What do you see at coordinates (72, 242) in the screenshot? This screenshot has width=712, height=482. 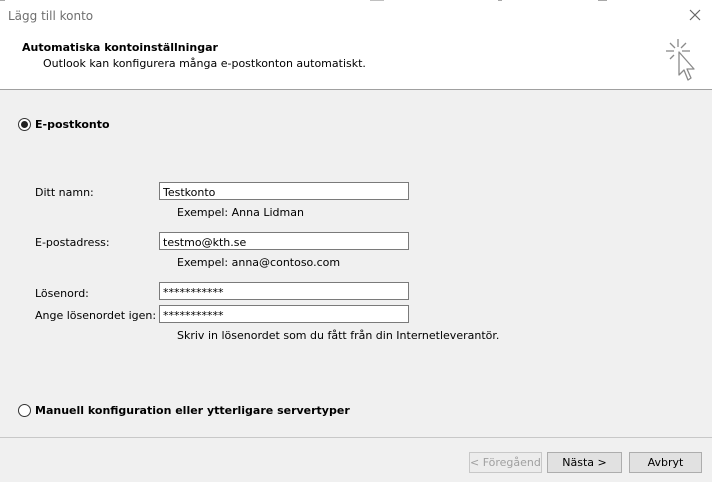 I see `email-label: E-postadress:` at bounding box center [72, 242].